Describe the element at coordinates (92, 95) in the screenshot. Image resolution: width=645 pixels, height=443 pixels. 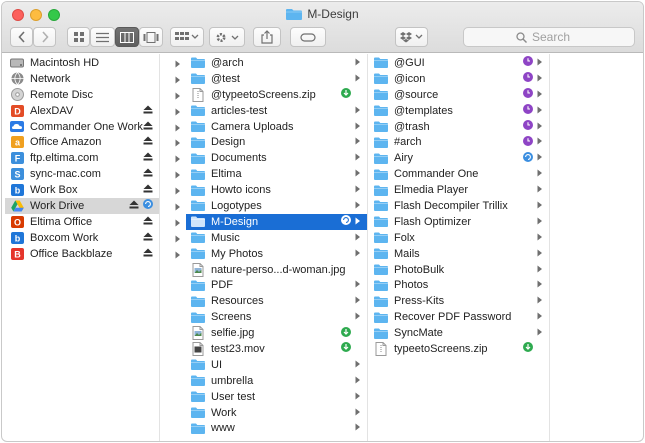
I see `sidebar-item: Remote Disc` at that location.